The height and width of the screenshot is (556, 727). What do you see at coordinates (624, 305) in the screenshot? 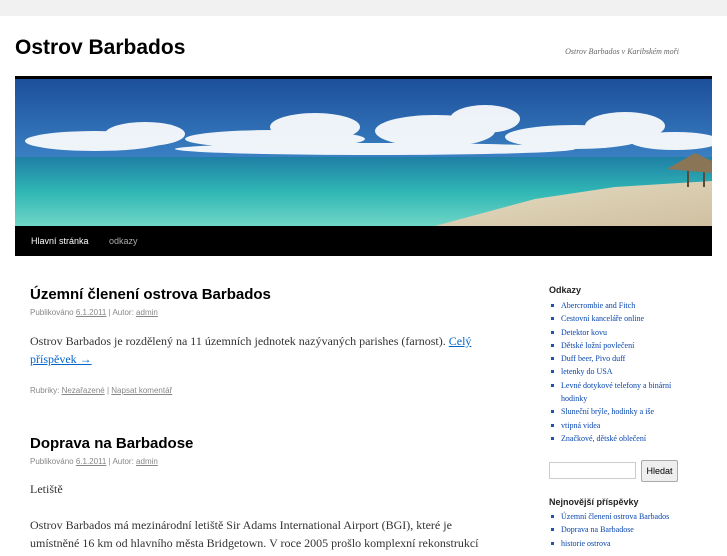
I see `list-item: Abercrombie and Fitch` at bounding box center [624, 305].